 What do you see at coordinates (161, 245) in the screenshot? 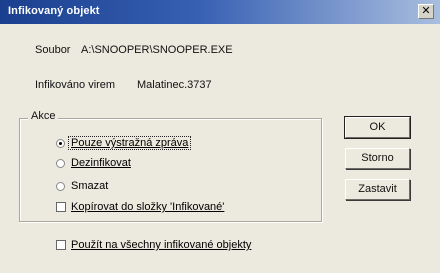
I see `apply-to-all-label: Použít na všechny infikované objekty` at bounding box center [161, 245].